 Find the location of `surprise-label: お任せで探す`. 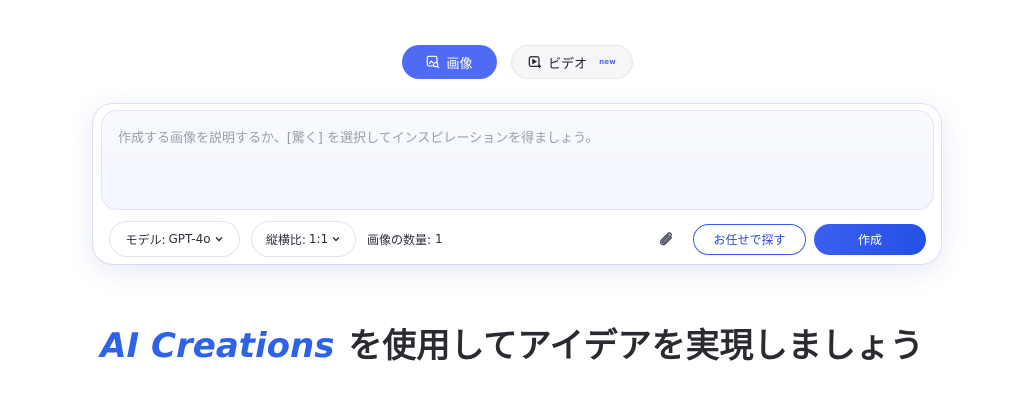

surprise-label: お任せで探す is located at coordinates (749, 240).